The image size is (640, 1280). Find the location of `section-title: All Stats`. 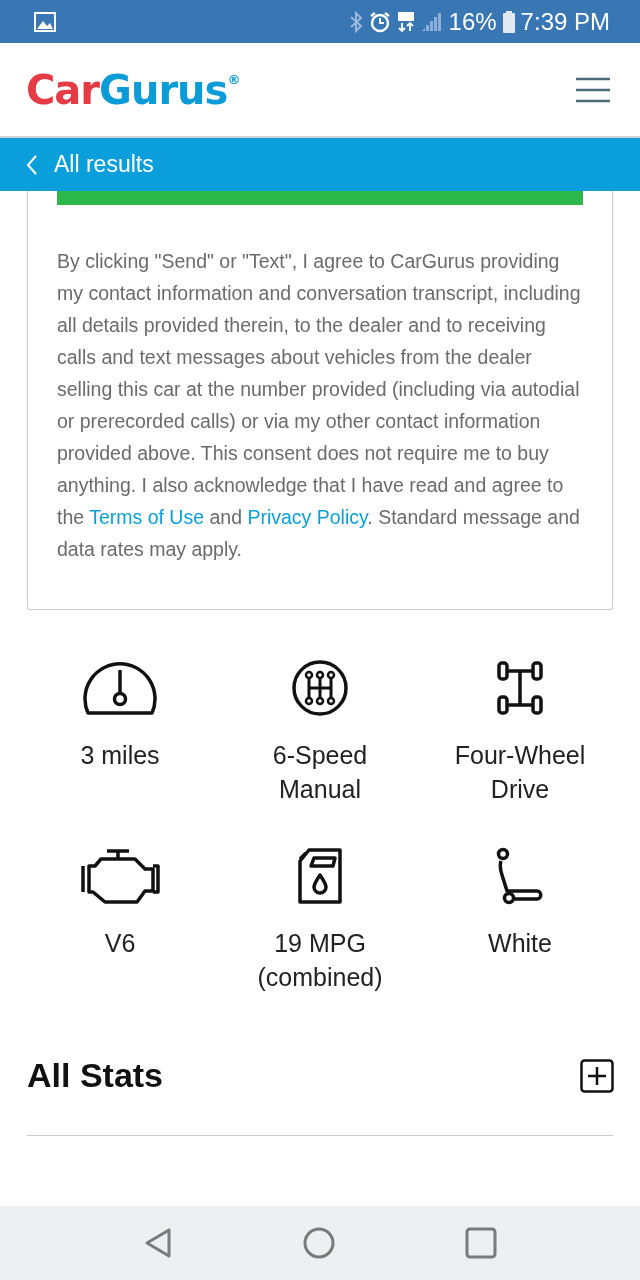

section-title: All Stats is located at coordinates (95, 1075).